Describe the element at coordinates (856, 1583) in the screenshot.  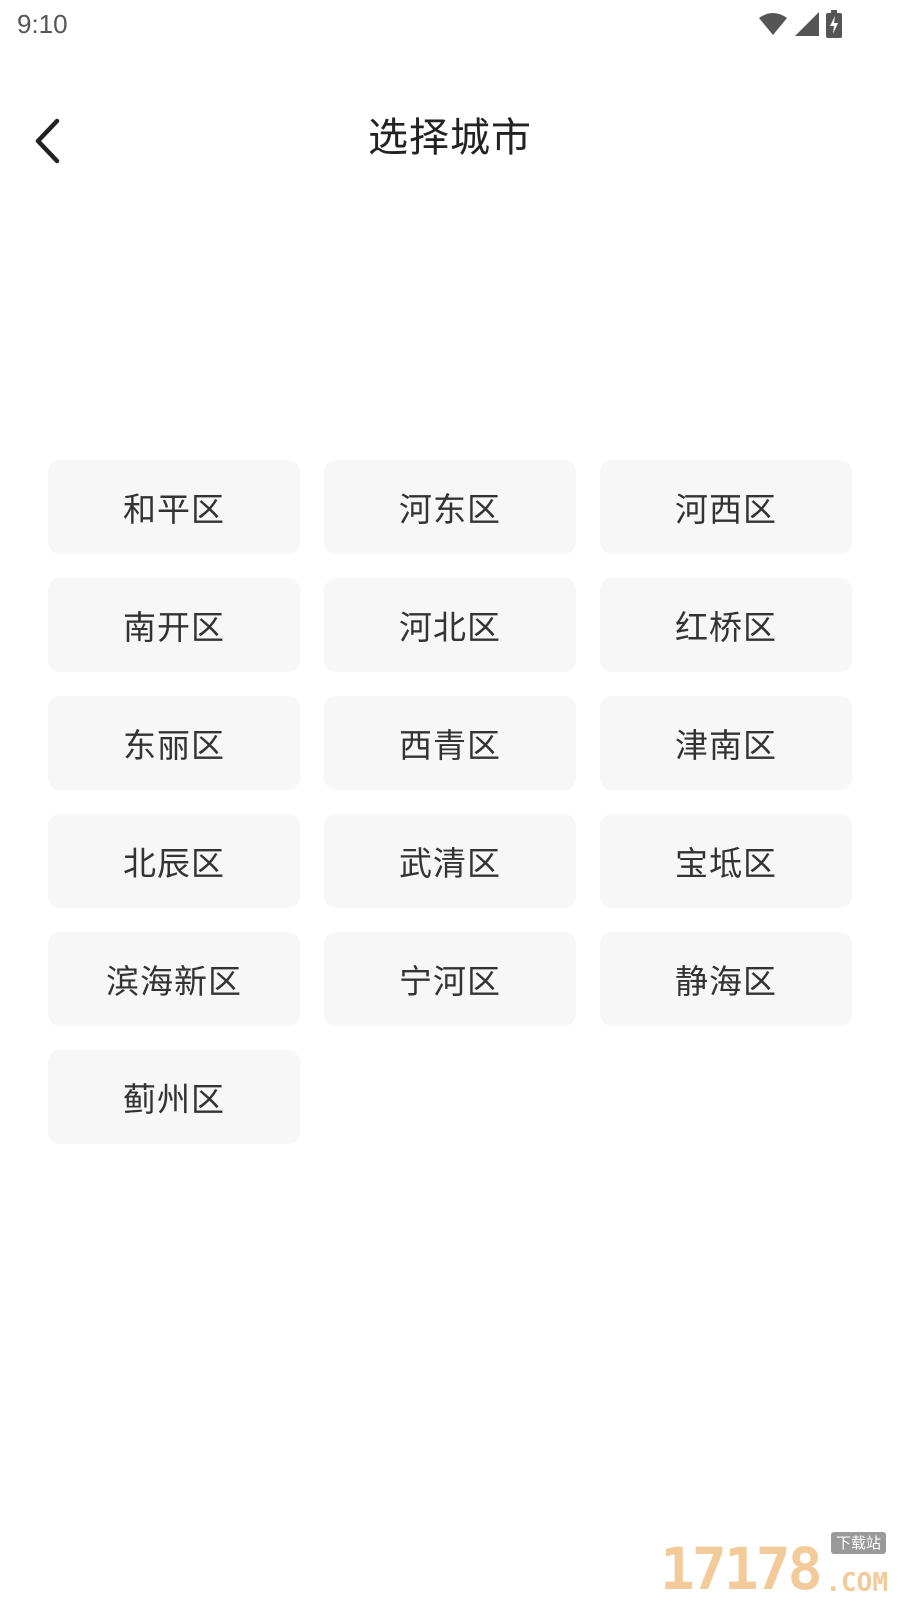
I see `watermark-domain: .COM` at that location.